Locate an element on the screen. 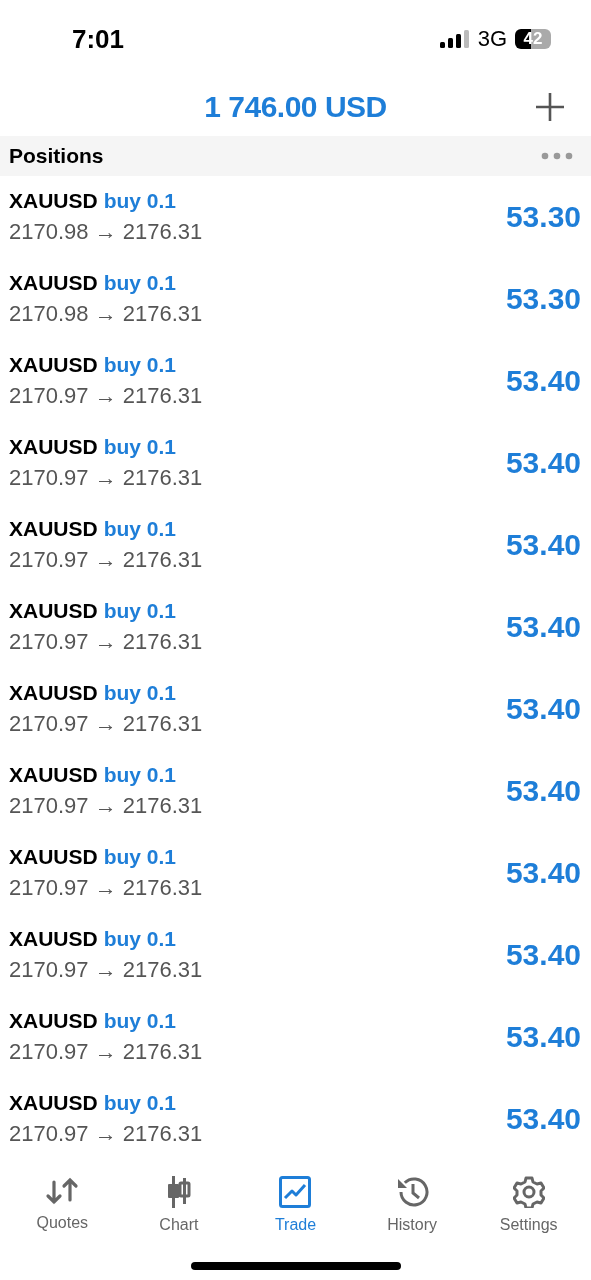 The image size is (591, 1280). line-chart-icon is located at coordinates (295, 1192).